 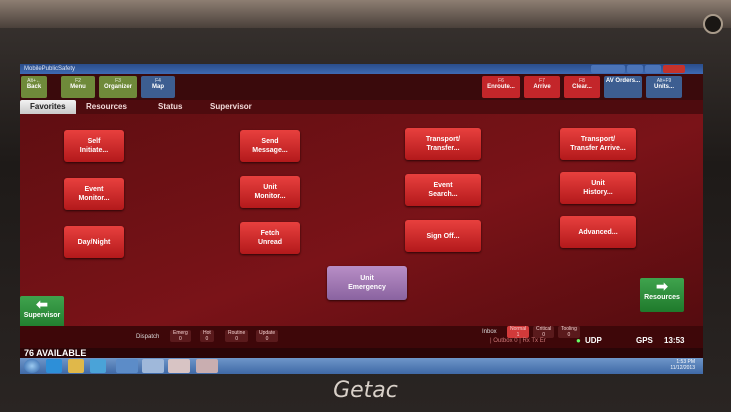 I want to click on emerg-count: Emerg 0, so click(x=180, y=336).